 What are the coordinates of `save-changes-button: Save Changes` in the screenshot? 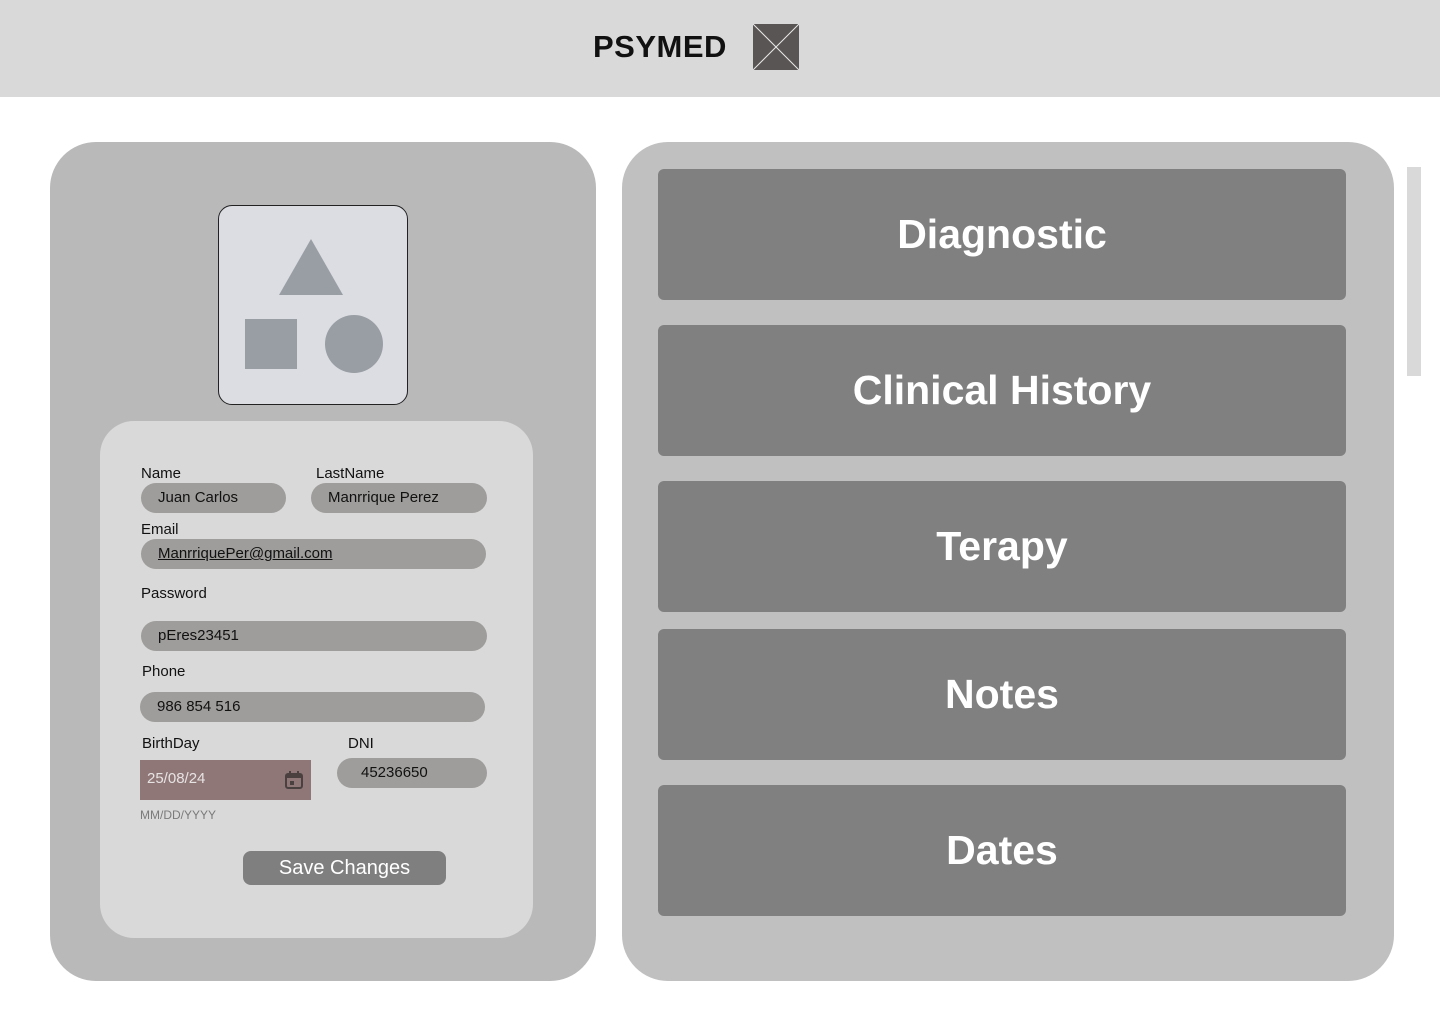 It's located at (344, 868).